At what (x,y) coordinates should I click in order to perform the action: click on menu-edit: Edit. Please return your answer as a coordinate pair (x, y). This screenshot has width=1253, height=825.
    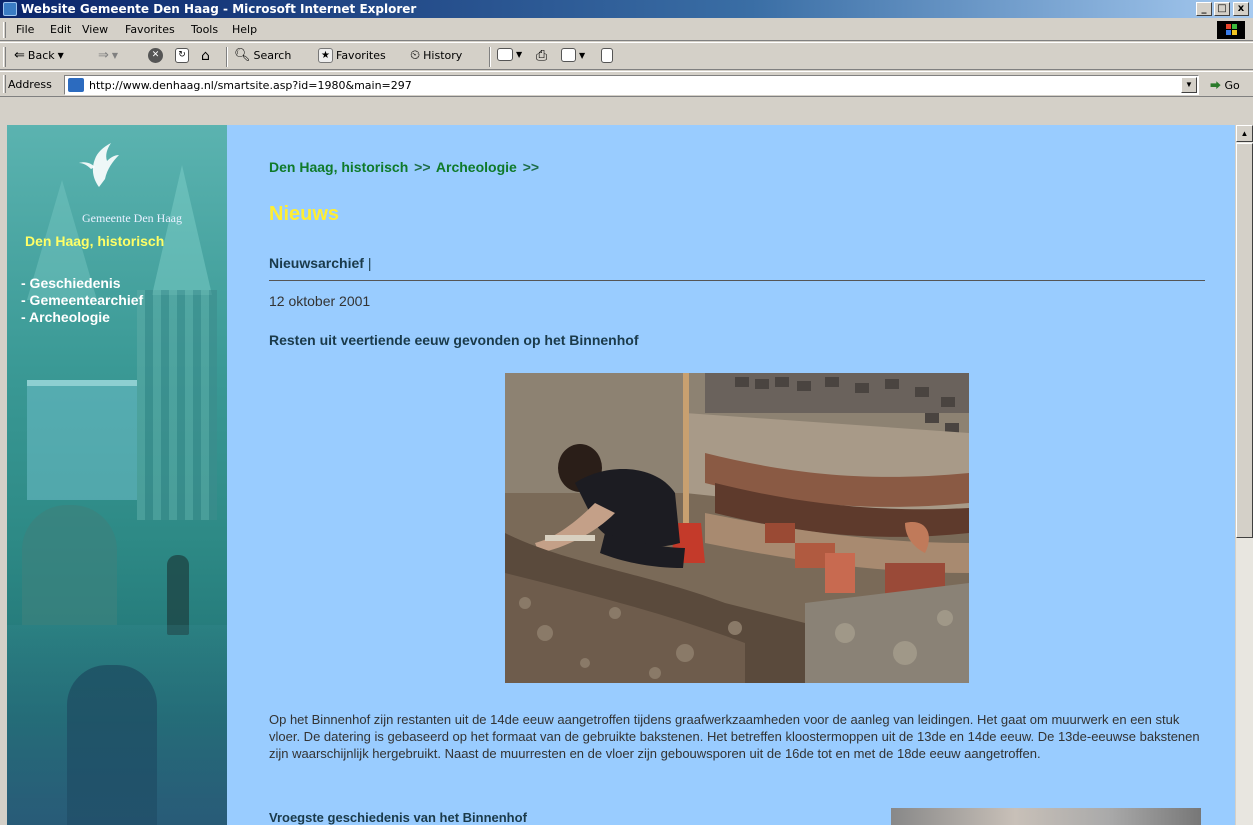
    Looking at the image, I should click on (60, 29).